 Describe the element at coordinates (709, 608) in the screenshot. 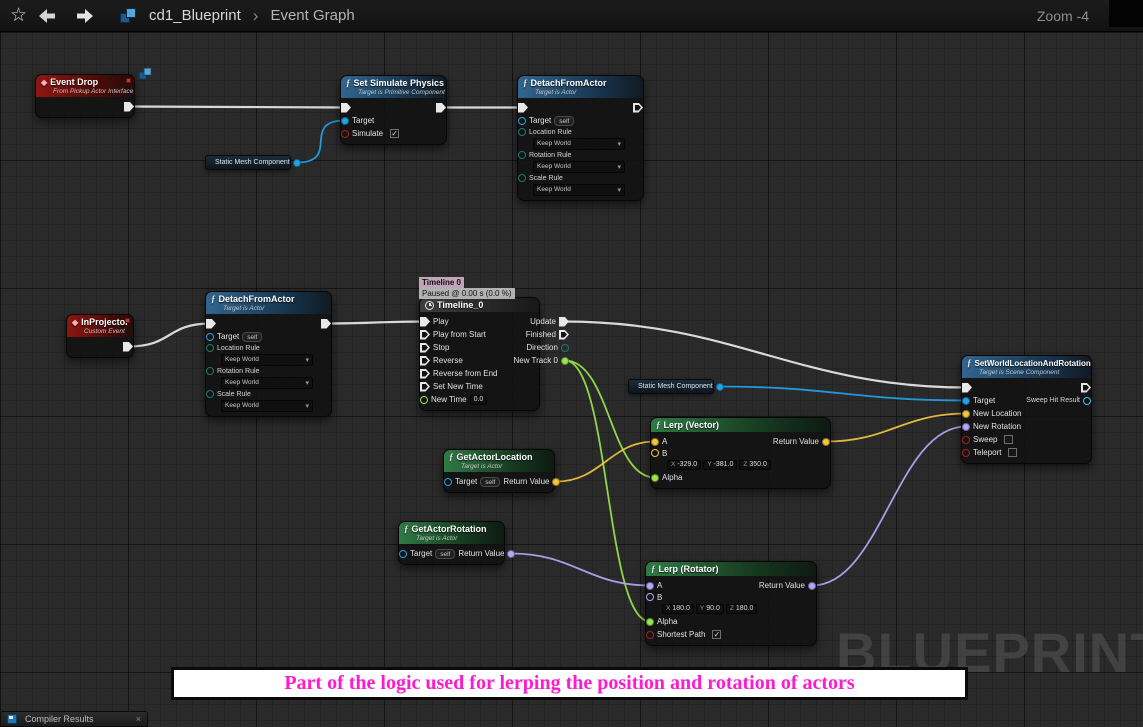

I see `b-y-value: Y 90.0` at that location.